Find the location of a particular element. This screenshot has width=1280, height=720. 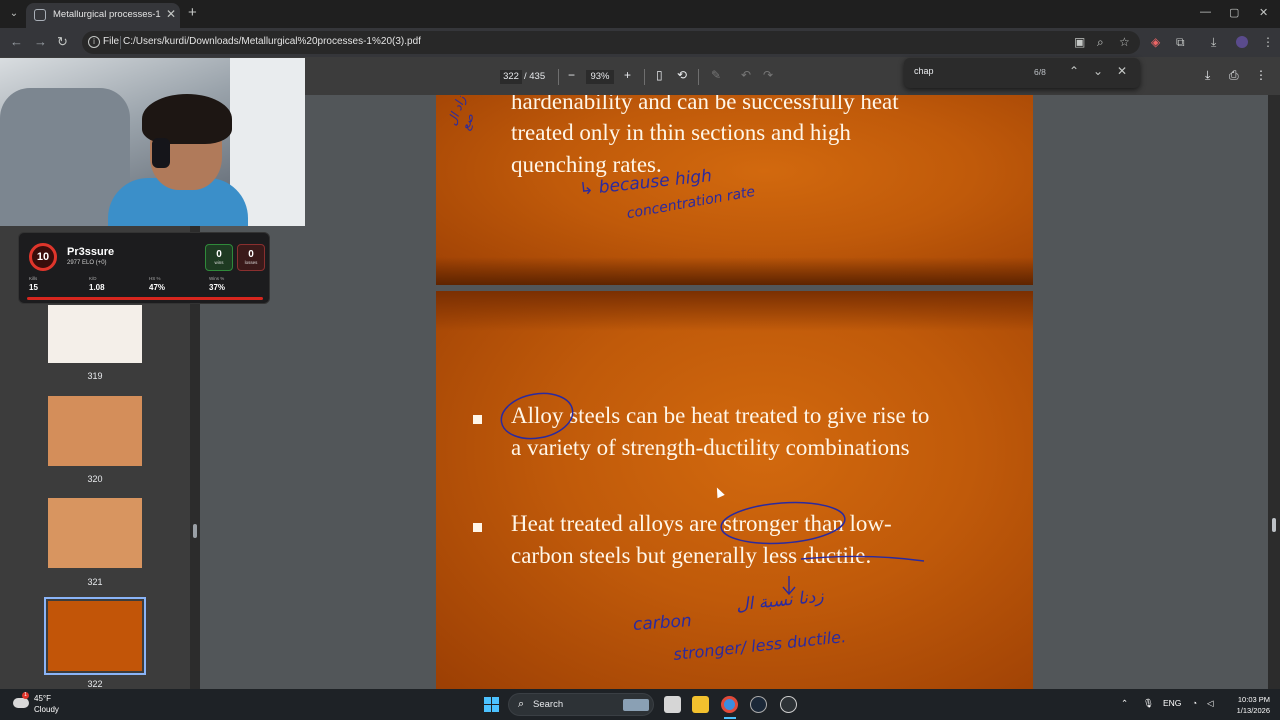

stat-label: HS % is located at coordinates (155, 278).